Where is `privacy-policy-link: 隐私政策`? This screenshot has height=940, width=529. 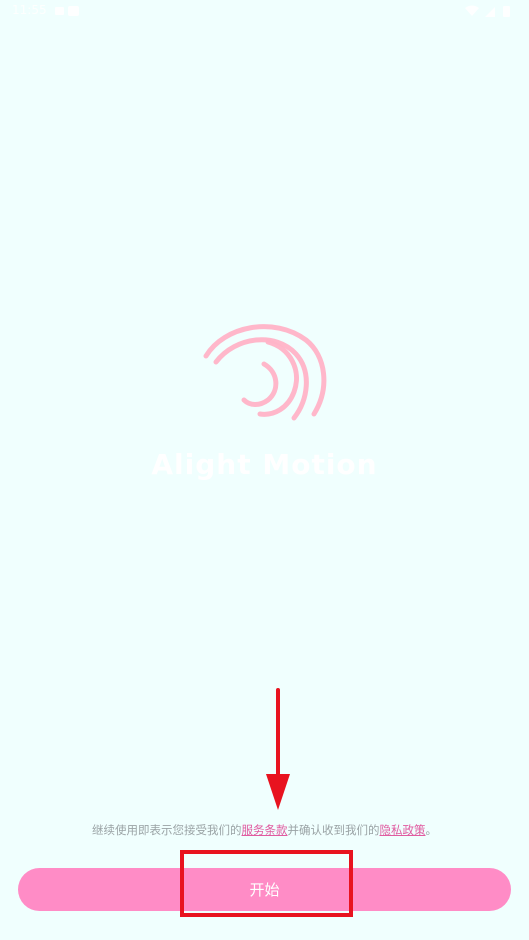
privacy-policy-link: 隐私政策 is located at coordinates (403, 830).